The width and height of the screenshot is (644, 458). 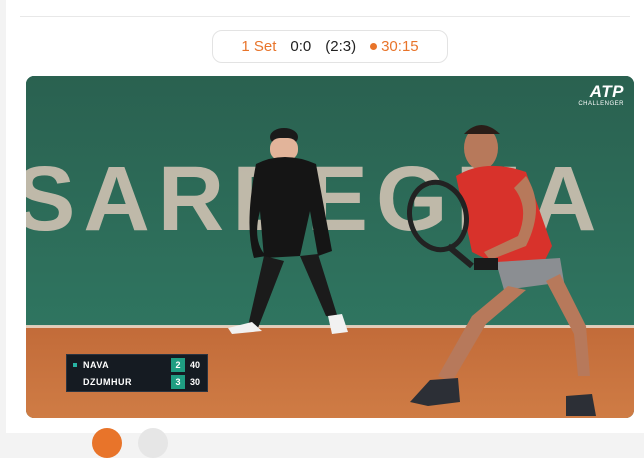 What do you see at coordinates (75, 364) in the screenshot?
I see `serve-indicator-icon` at bounding box center [75, 364].